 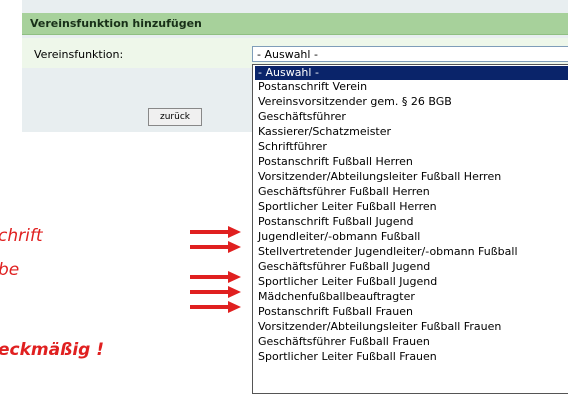 I want to click on annotation-text-2: be, so click(x=10, y=270).